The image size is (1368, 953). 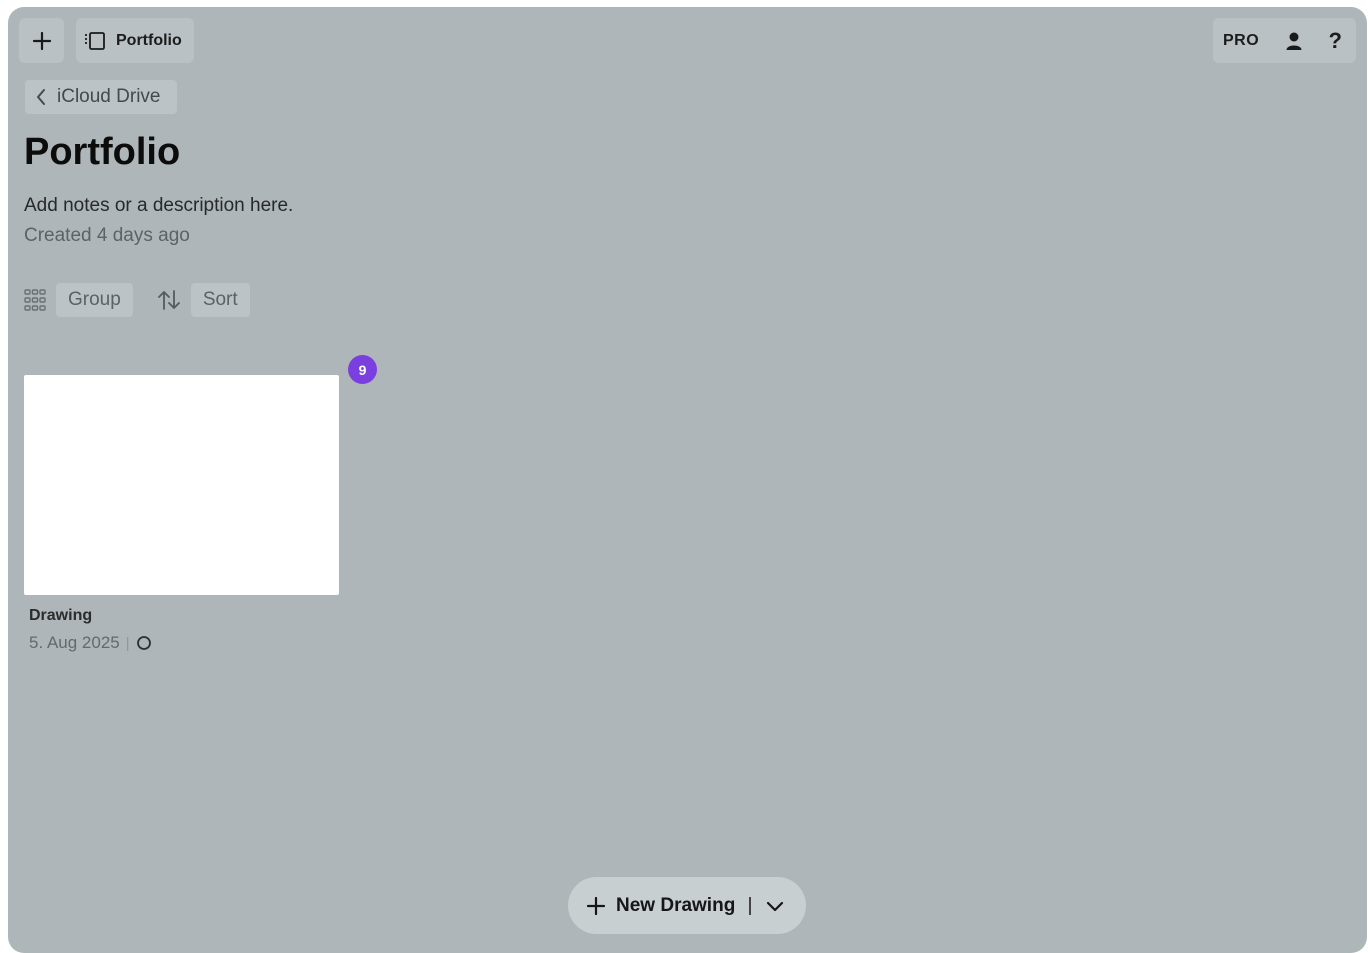 What do you see at coordinates (169, 300) in the screenshot?
I see `sort-arrows-icon` at bounding box center [169, 300].